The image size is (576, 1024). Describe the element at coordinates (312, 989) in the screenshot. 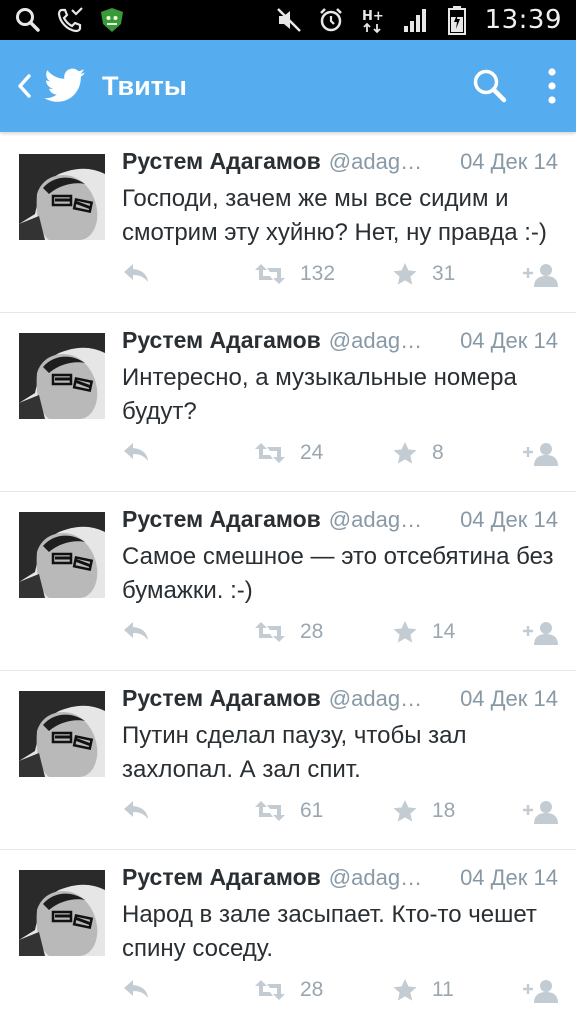

I see `retweet-count: 28` at that location.